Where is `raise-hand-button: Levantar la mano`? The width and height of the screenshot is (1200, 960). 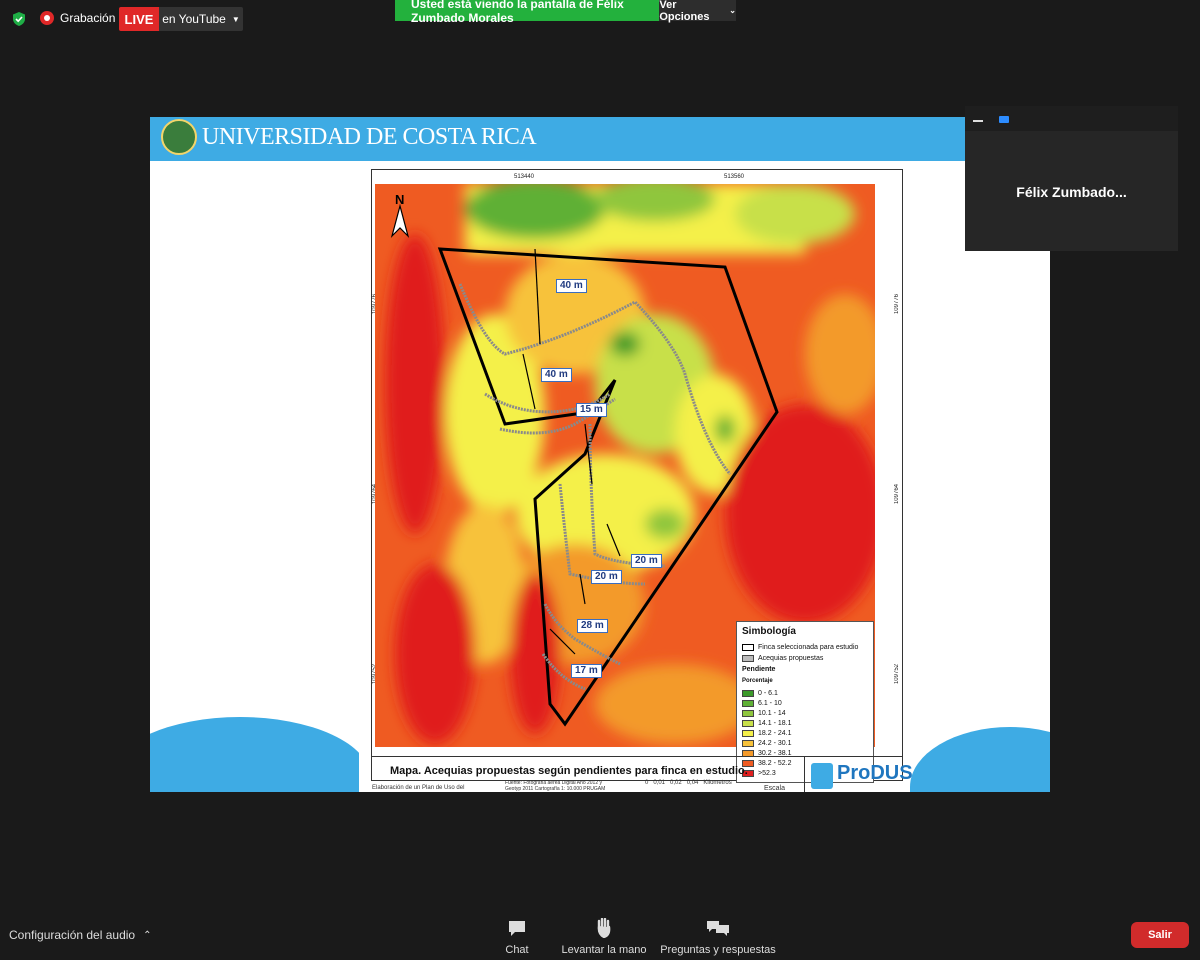 raise-hand-button: Levantar la mano is located at coordinates (604, 936).